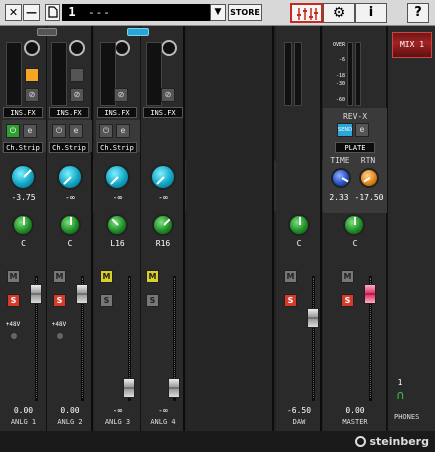 This screenshot has width=435, height=452. Describe the element at coordinates (341, 178) in the screenshot. I see `time-knob` at that location.